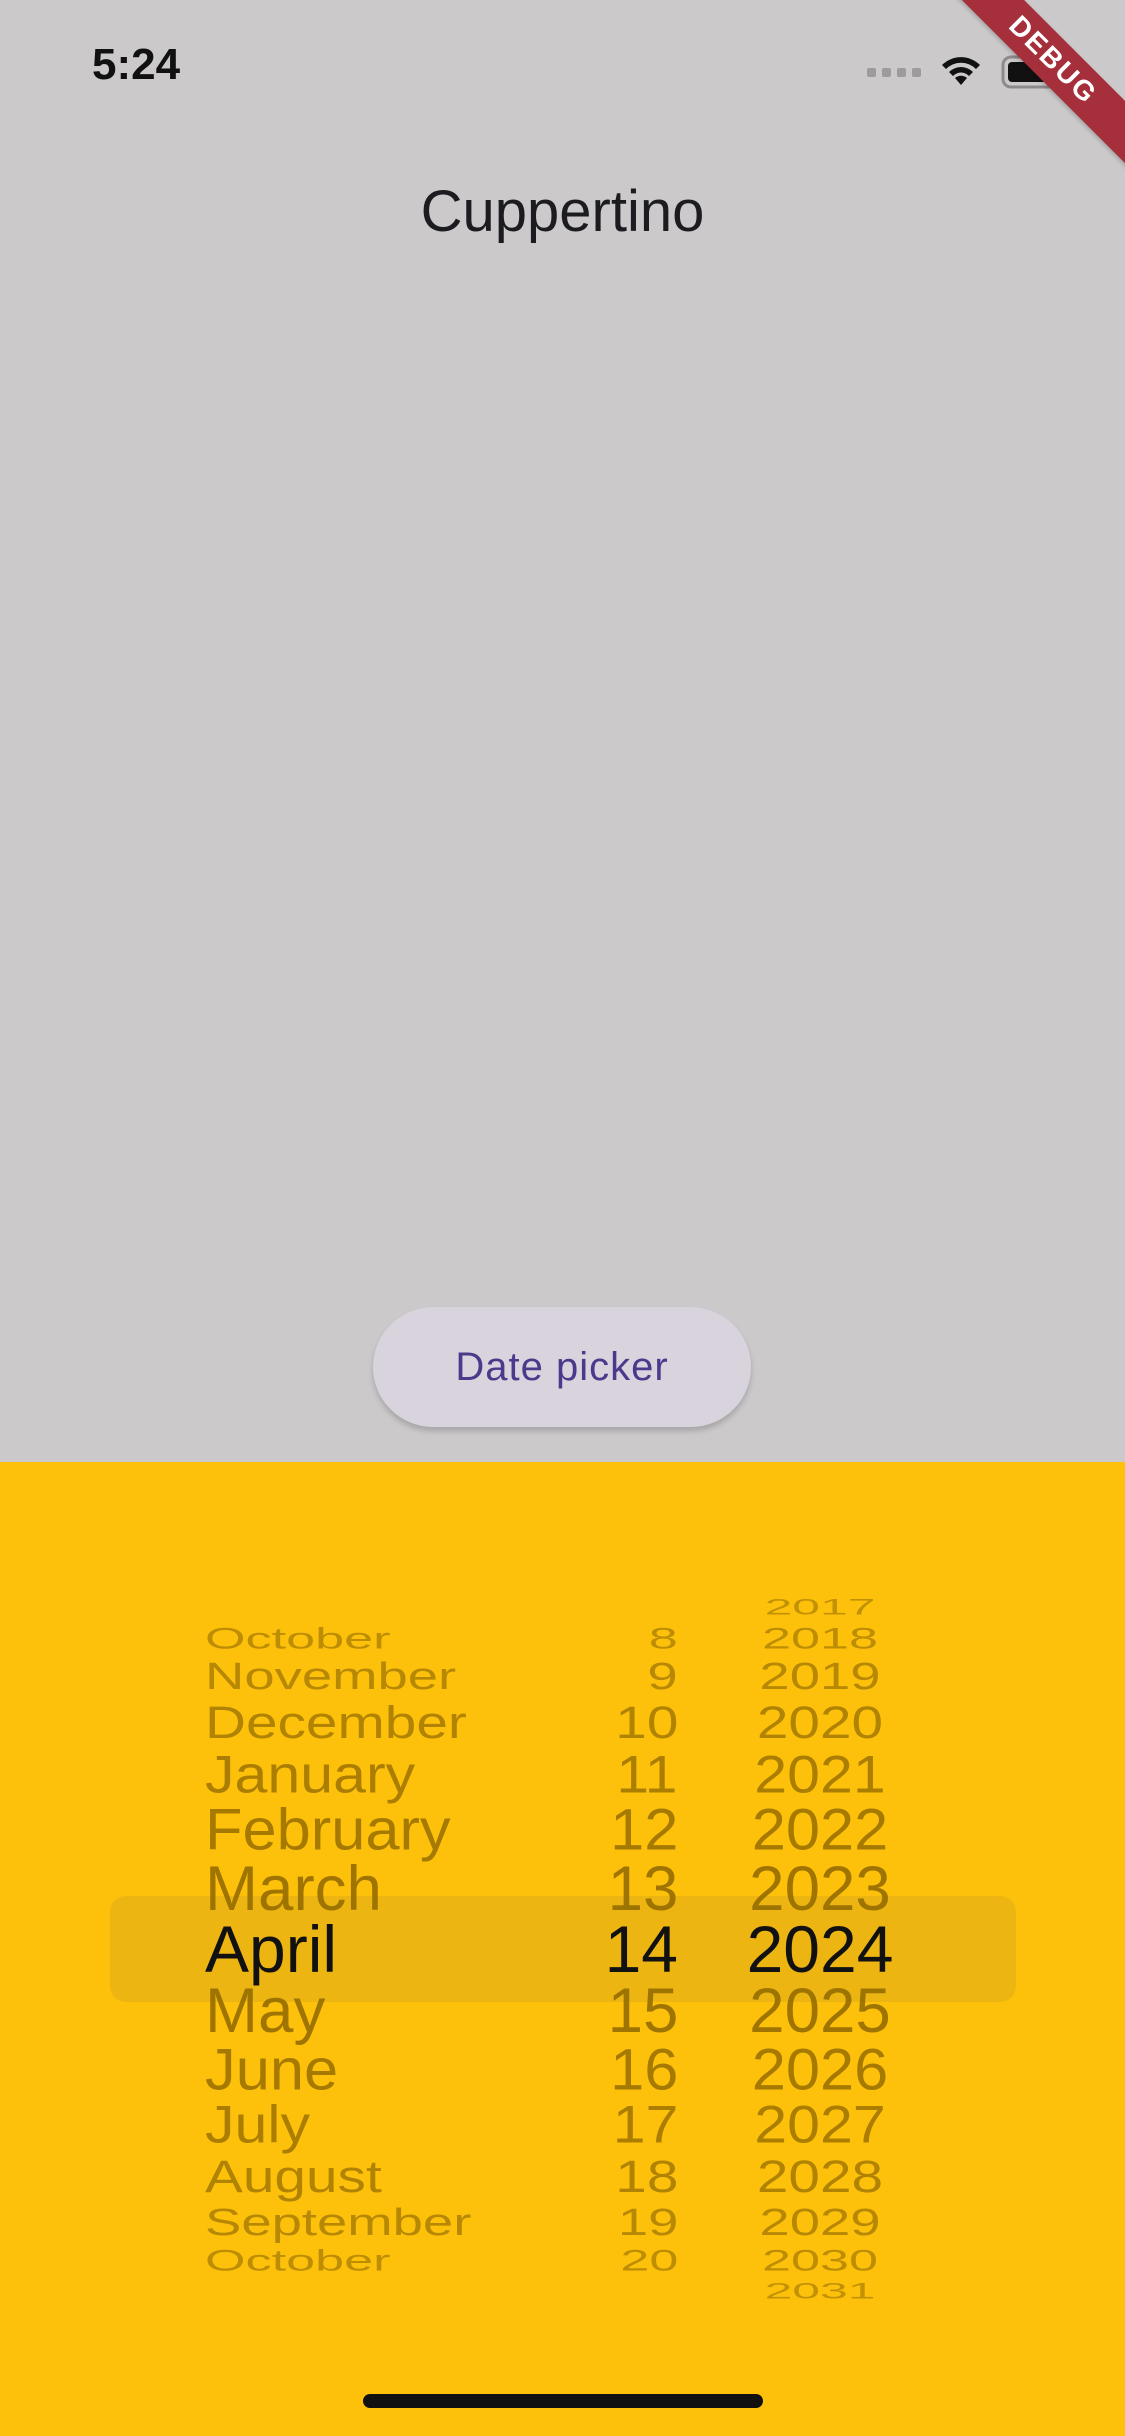 This screenshot has width=1125, height=2436. I want to click on month-item: May, so click(265, 2009).